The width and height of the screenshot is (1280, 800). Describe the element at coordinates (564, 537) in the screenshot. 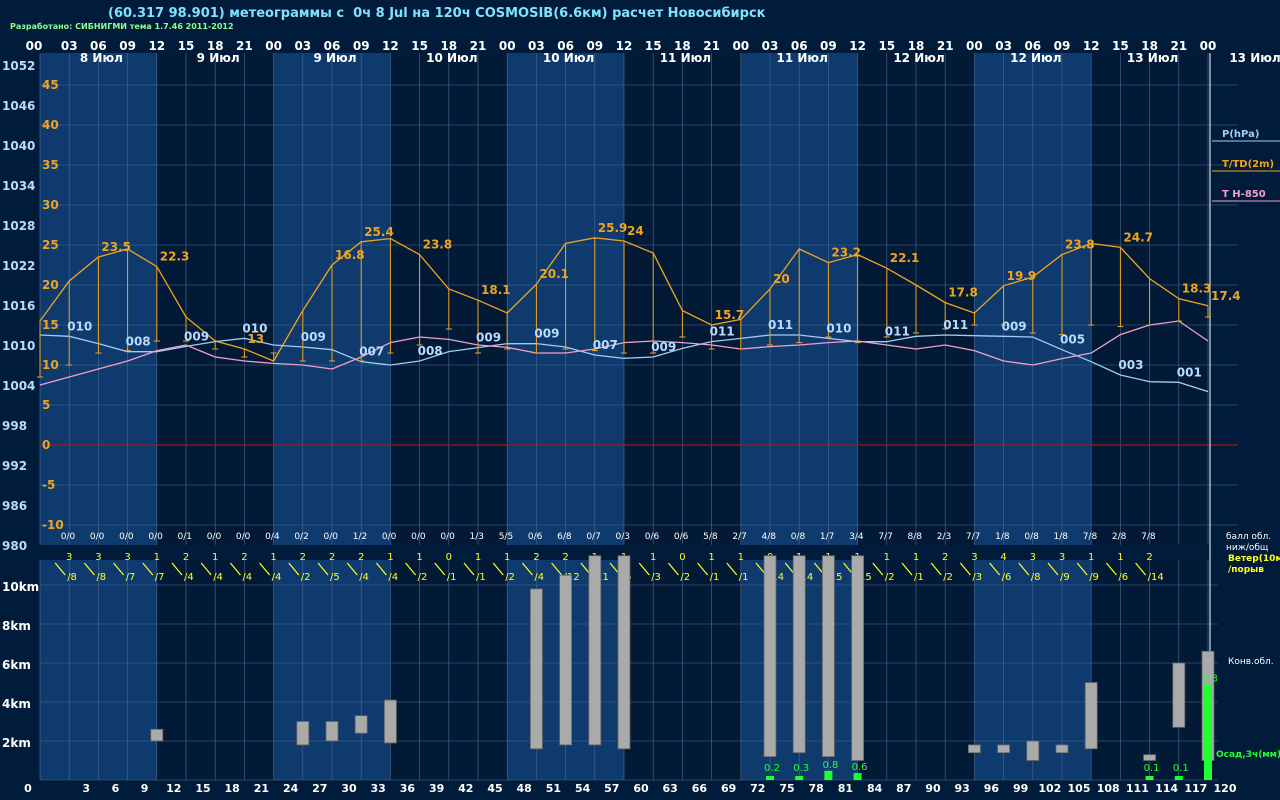

I see `cloud-fraction-label: 6/8` at that location.